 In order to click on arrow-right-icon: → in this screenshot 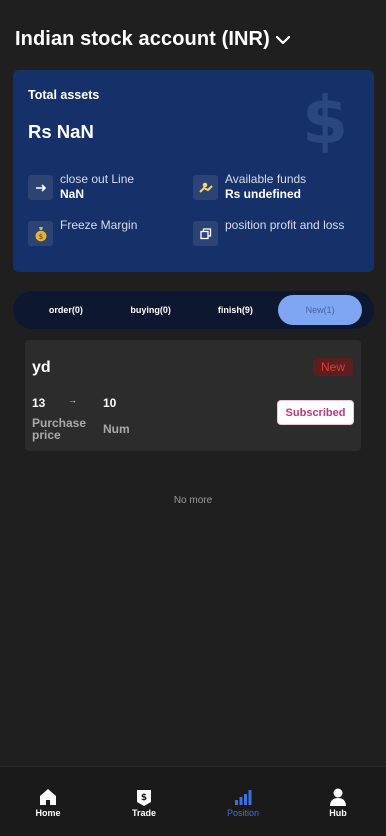, I will do `click(72, 400)`.